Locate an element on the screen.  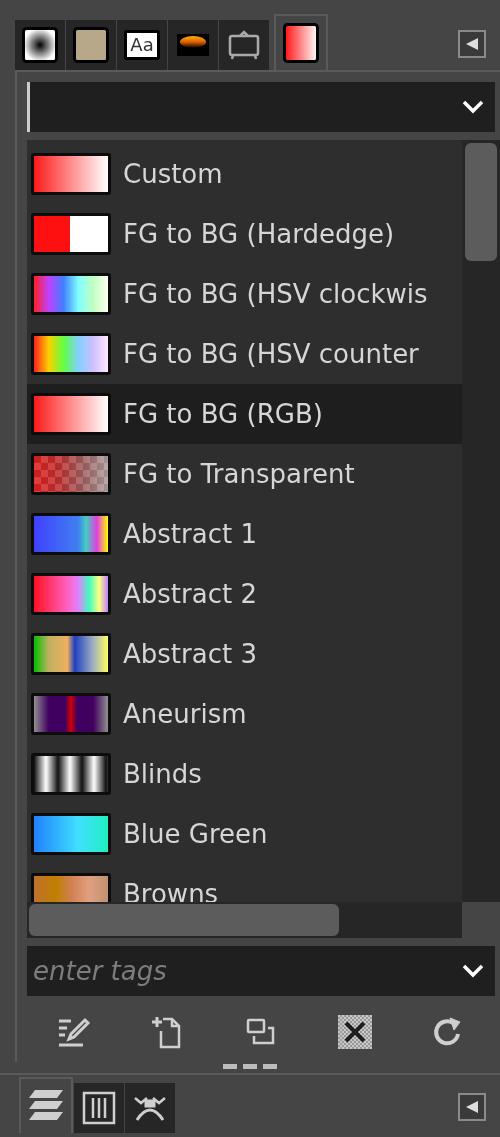
dock-tab: Aa is located at coordinates (142, 45).